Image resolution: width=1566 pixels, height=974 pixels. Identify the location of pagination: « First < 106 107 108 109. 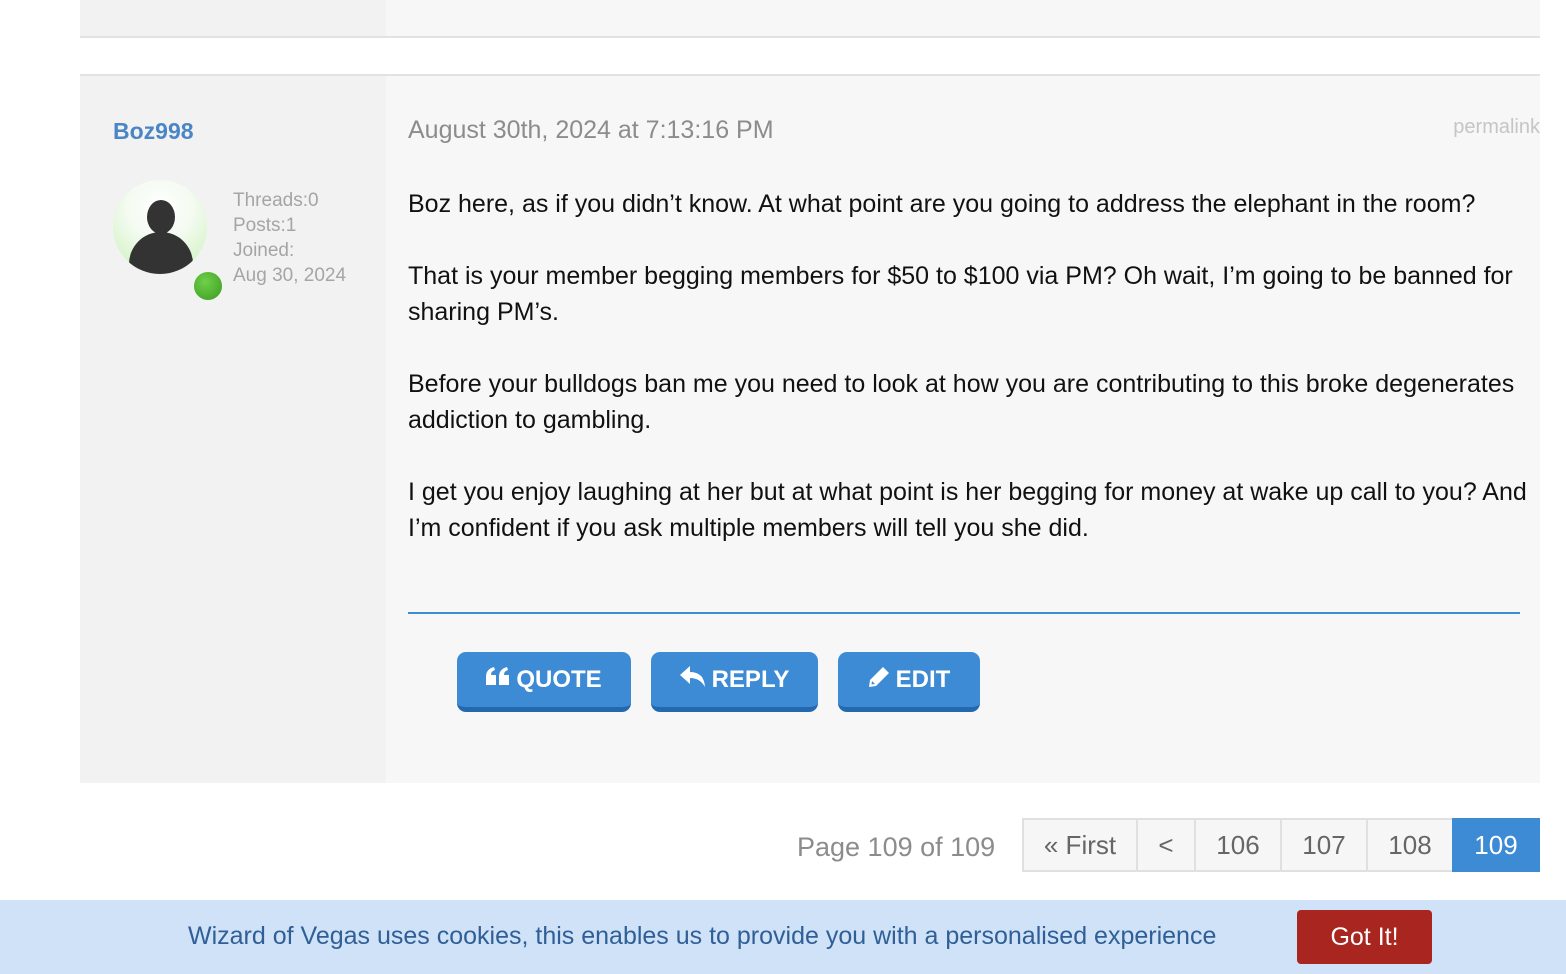
(1281, 845).